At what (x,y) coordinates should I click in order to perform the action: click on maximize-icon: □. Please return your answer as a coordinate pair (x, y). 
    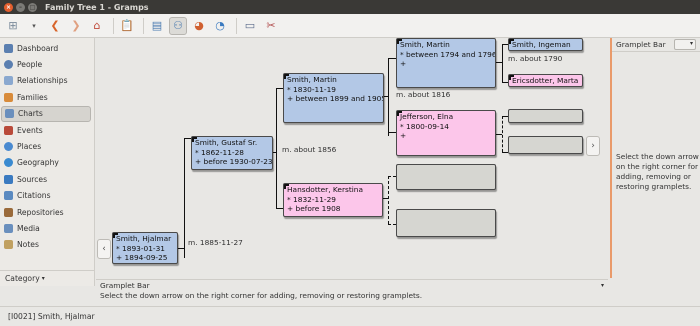
    Looking at the image, I should click on (32, 7).